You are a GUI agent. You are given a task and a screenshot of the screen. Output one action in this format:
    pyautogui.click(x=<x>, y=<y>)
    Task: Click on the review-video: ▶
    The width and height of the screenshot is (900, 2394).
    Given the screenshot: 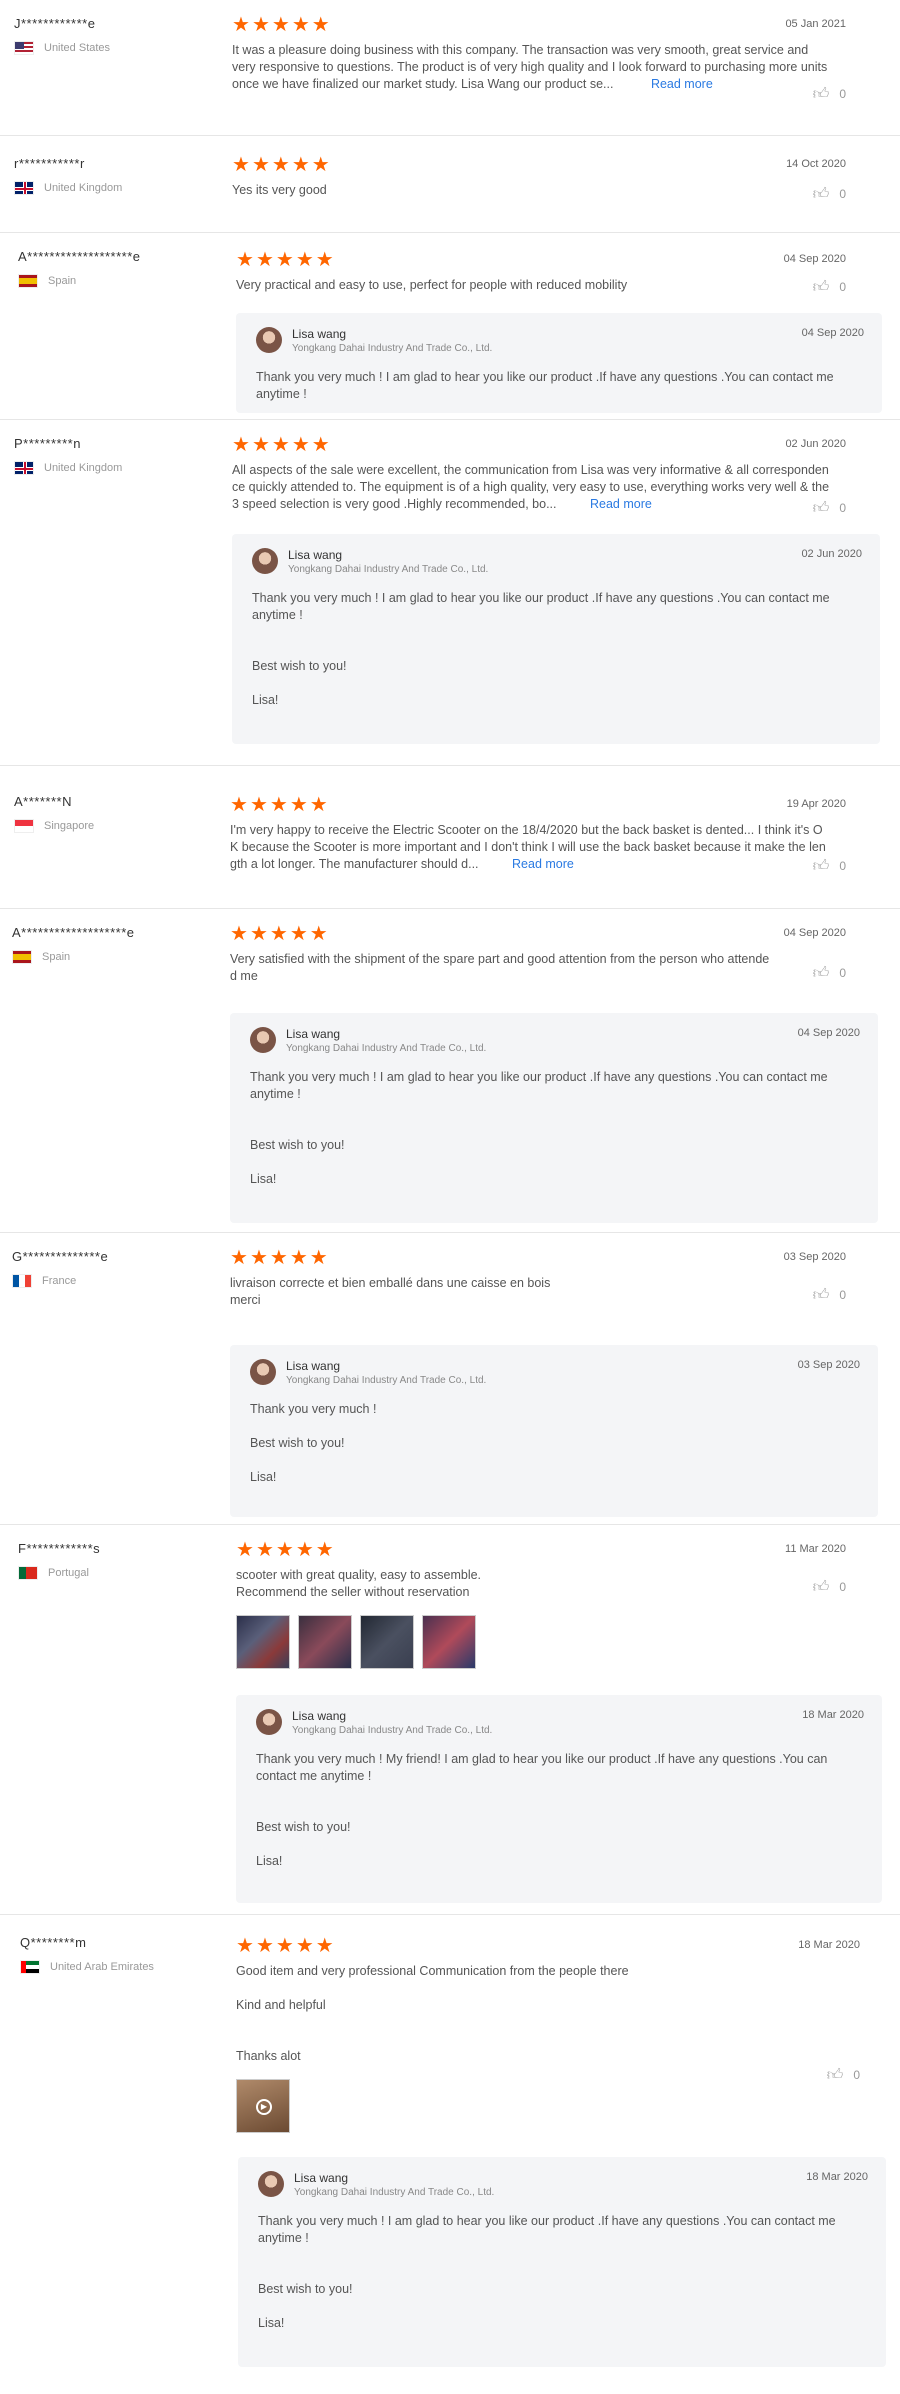 What is the action you would take?
    pyautogui.click(x=263, y=2106)
    